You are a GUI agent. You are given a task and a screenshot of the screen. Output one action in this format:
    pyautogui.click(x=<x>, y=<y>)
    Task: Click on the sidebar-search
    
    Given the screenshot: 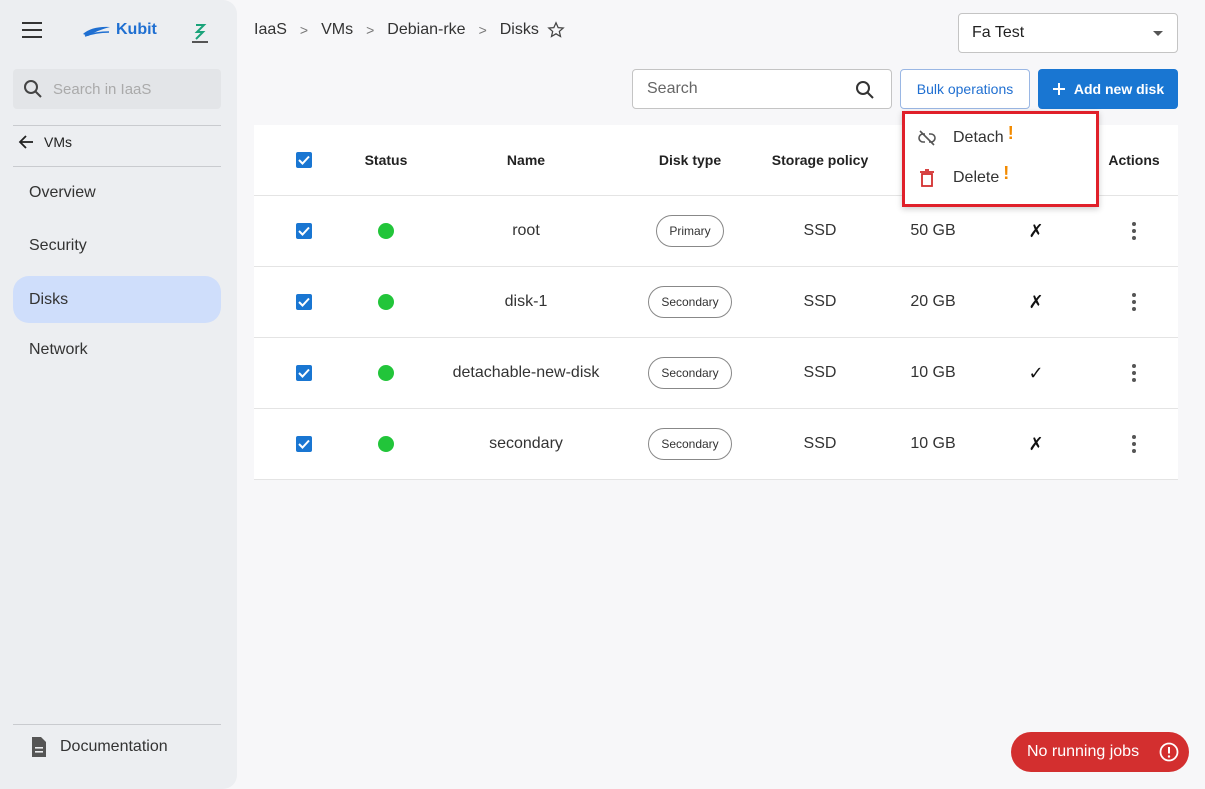 What is the action you would take?
    pyautogui.click(x=117, y=89)
    